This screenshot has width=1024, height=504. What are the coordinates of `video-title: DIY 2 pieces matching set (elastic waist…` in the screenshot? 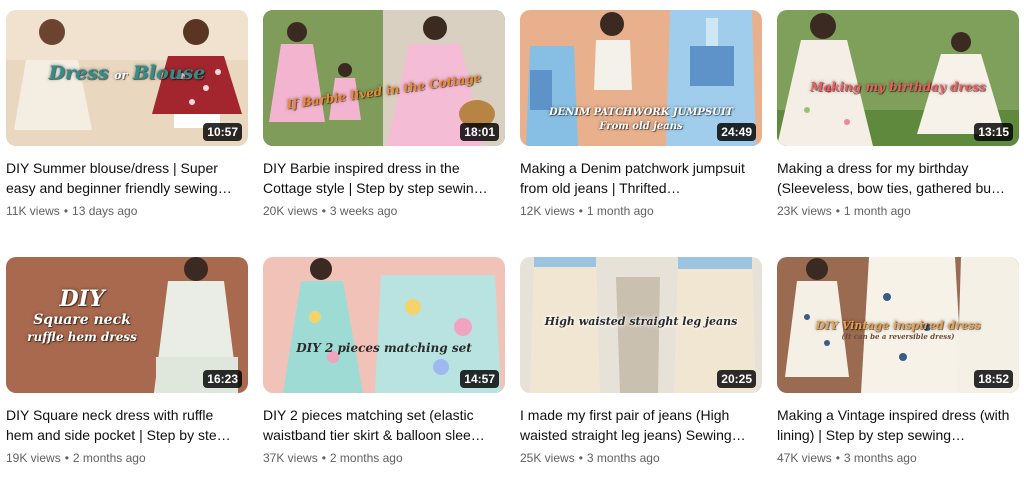 It's located at (381, 425).